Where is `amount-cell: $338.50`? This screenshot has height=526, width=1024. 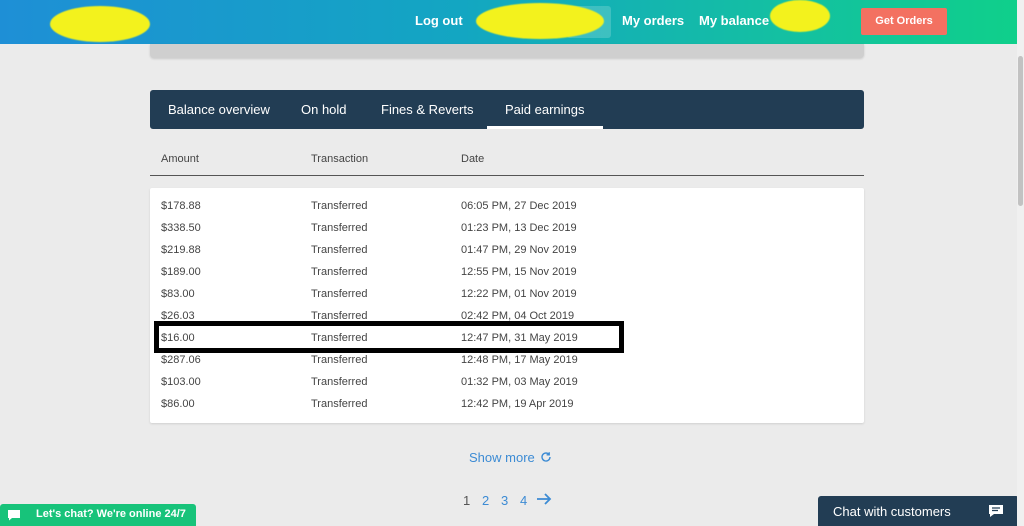
amount-cell: $338.50 is located at coordinates (181, 228).